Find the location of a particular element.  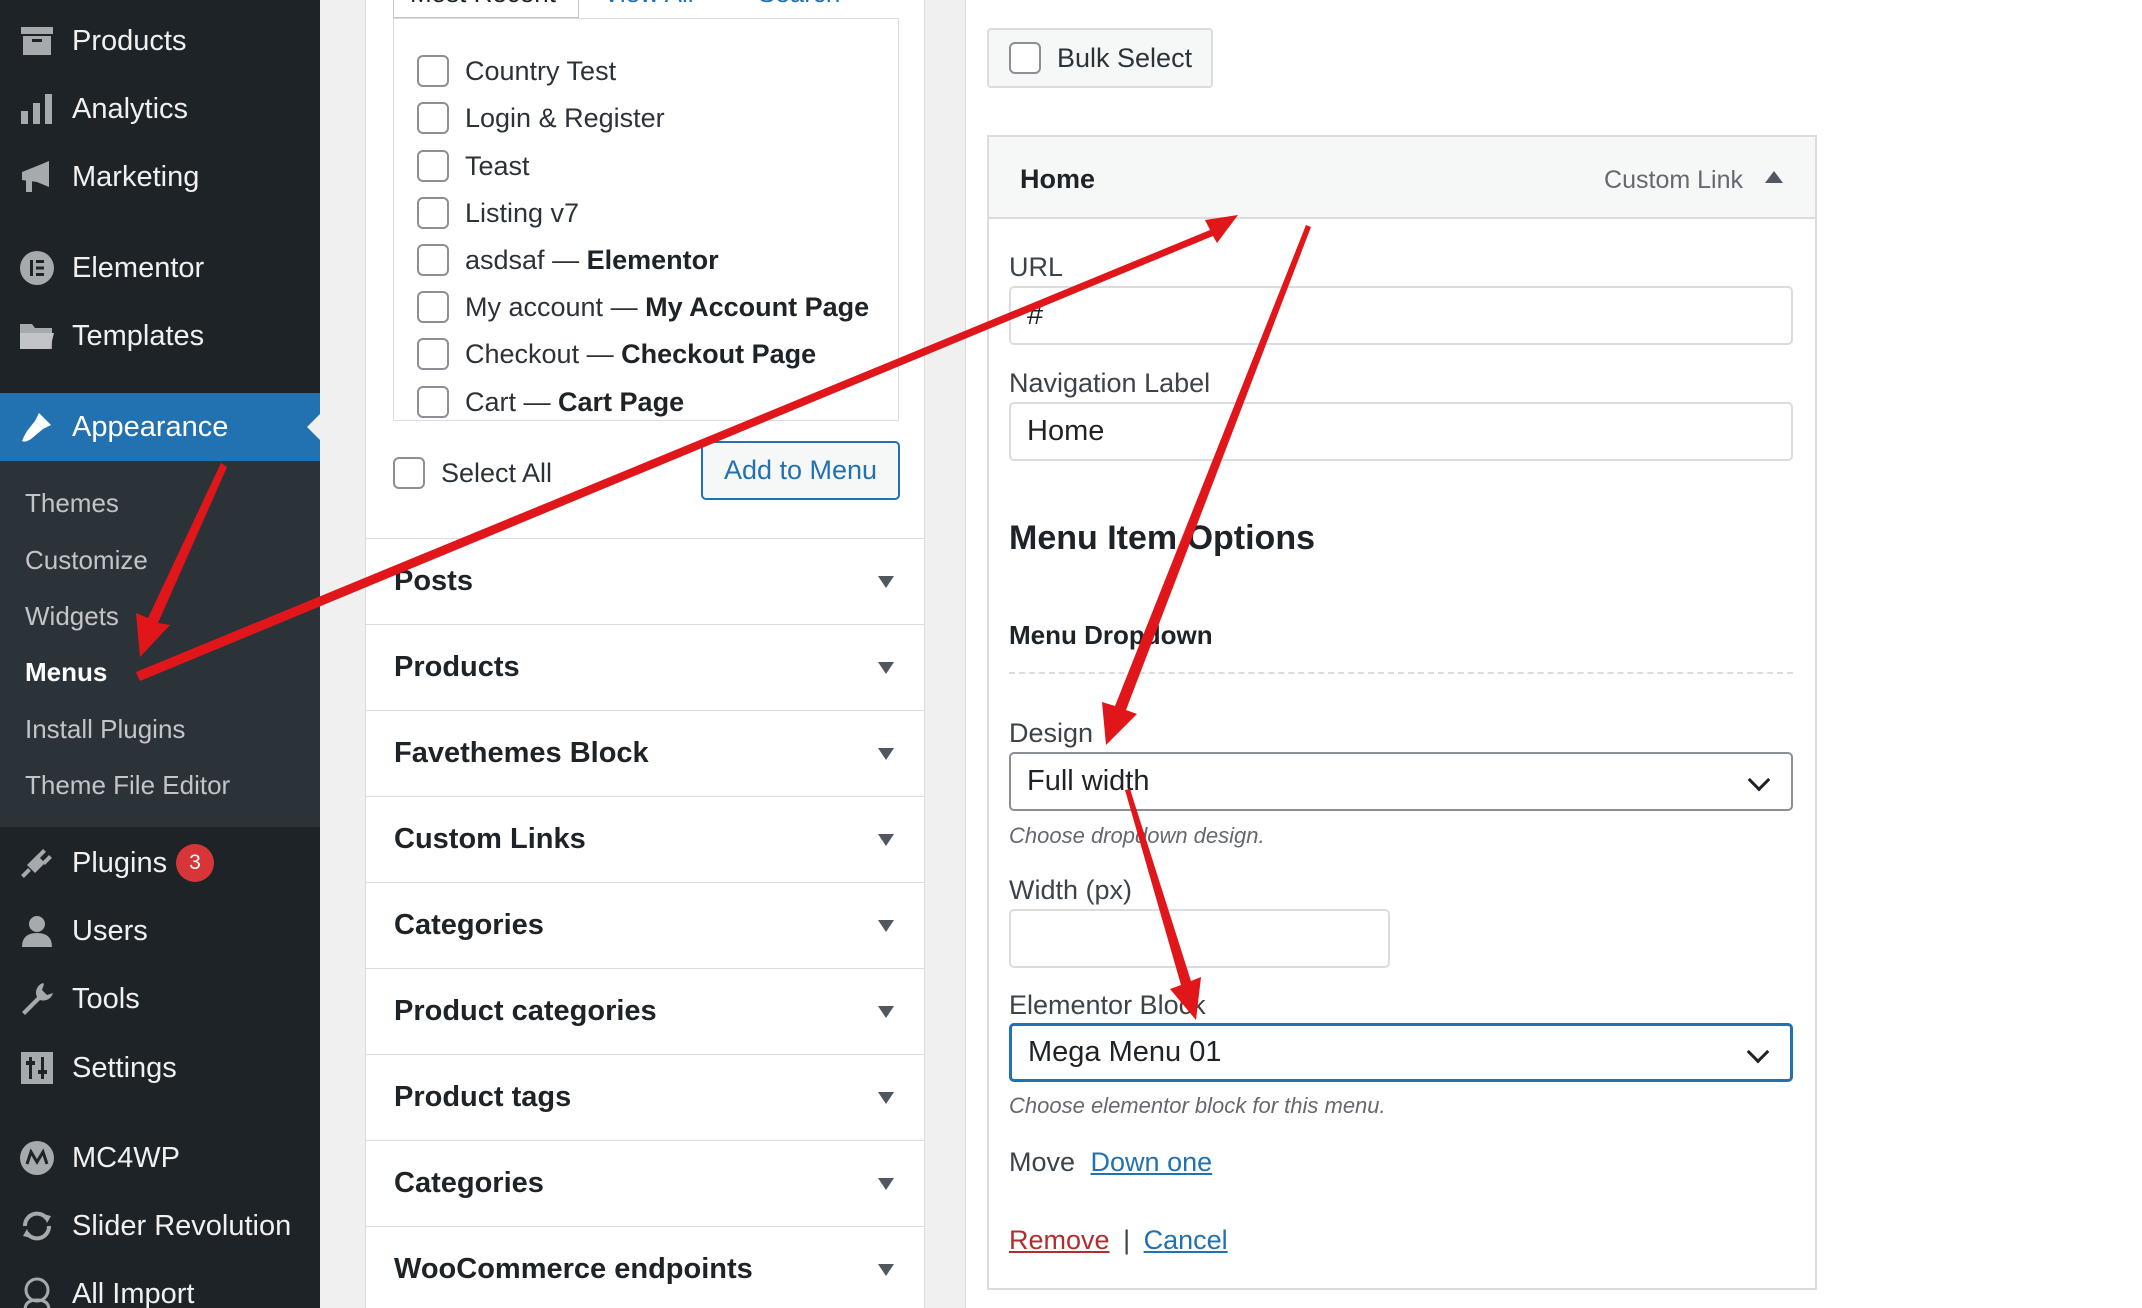

page-checkbox-row: Cart — Cart Page is located at coordinates (550, 402).